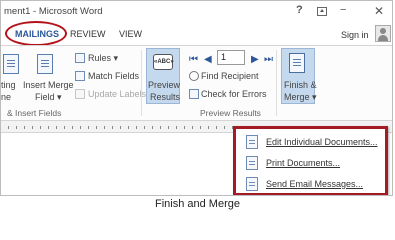  Describe the element at coordinates (300, 97) in the screenshot. I see `finish-merge-label-2: Merge ▾` at that location.